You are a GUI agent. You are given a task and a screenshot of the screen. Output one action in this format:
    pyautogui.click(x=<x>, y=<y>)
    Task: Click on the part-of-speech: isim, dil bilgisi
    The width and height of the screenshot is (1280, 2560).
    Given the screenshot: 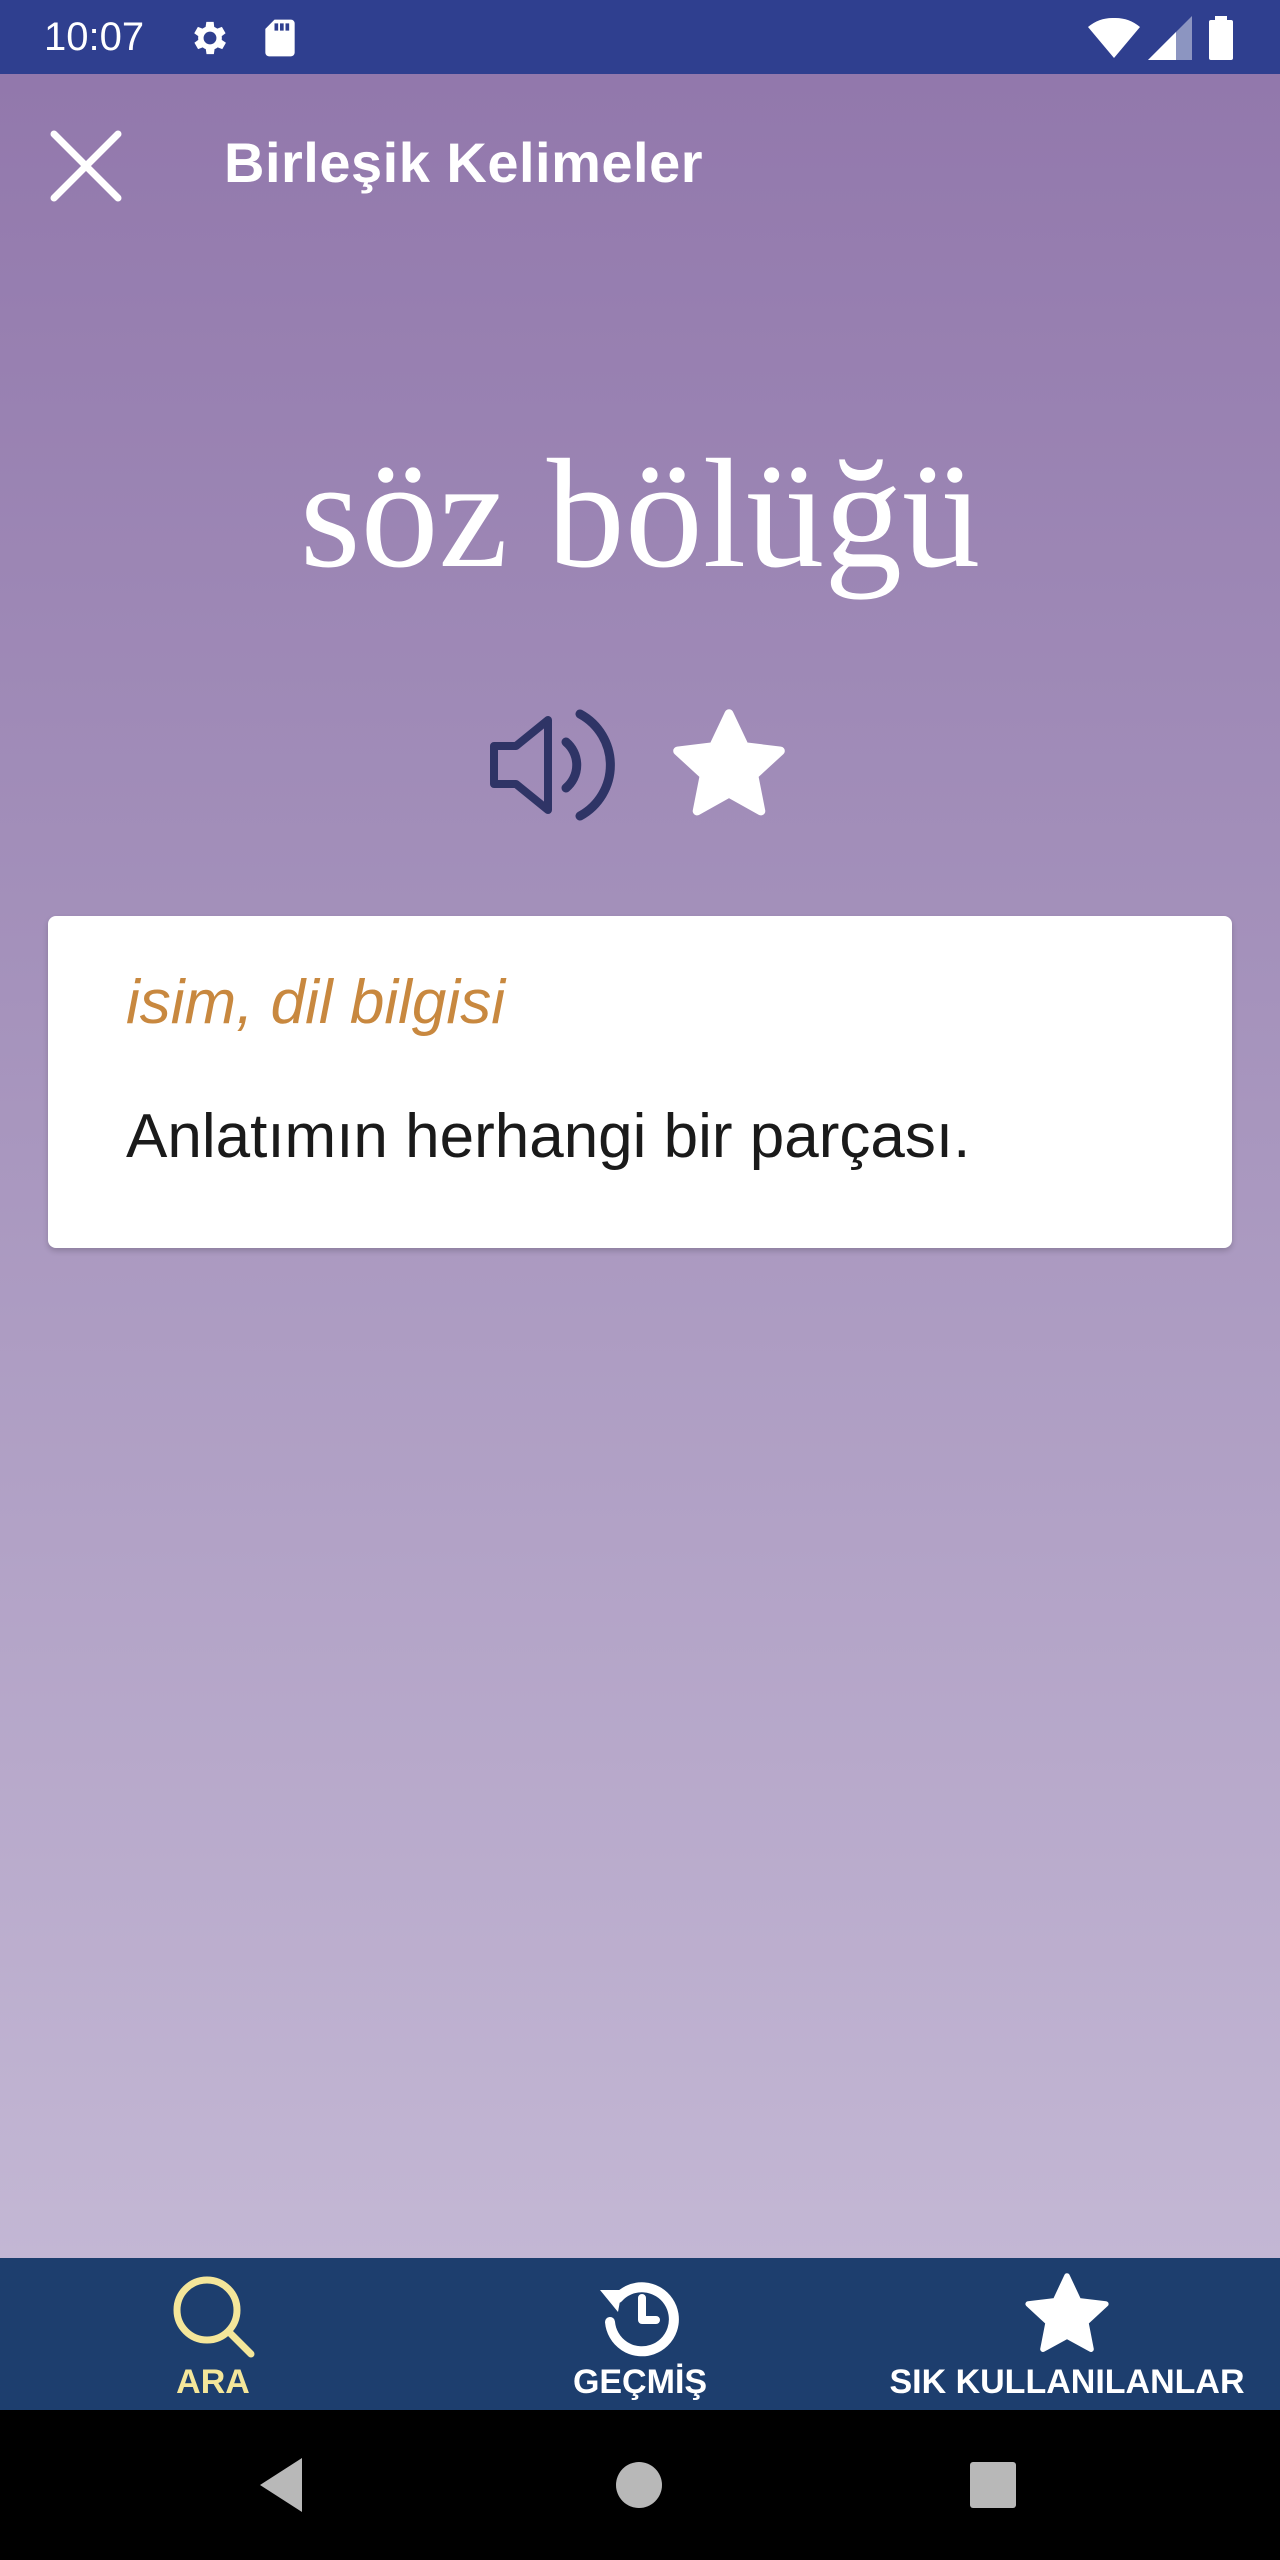 What is the action you would take?
    pyautogui.click(x=315, y=1002)
    